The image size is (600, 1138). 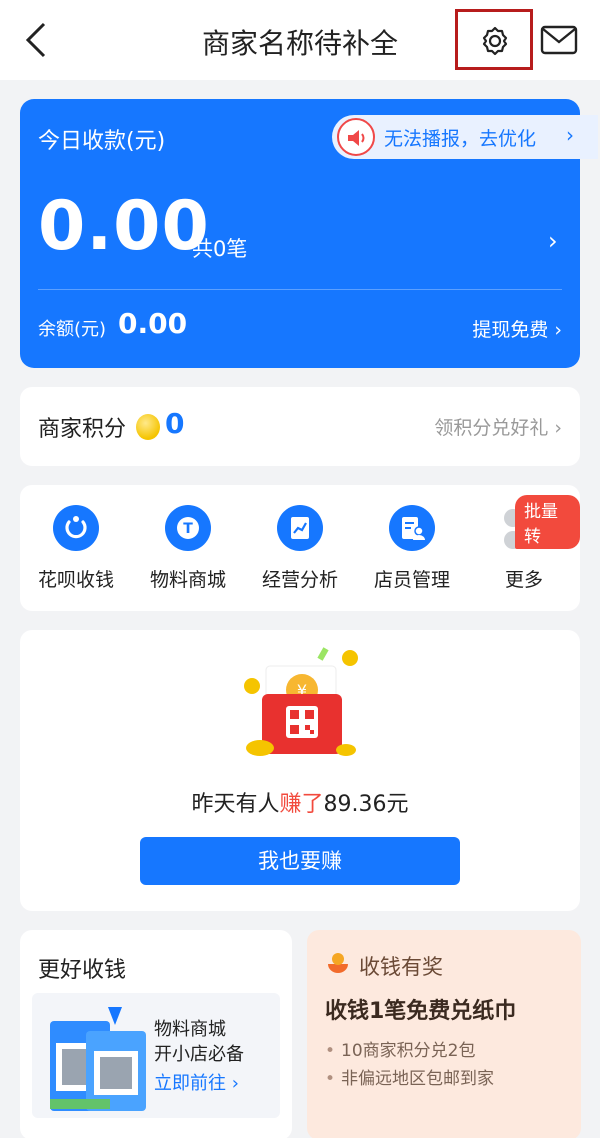 What do you see at coordinates (300, 528) in the screenshot?
I see `analytics-icon` at bounding box center [300, 528].